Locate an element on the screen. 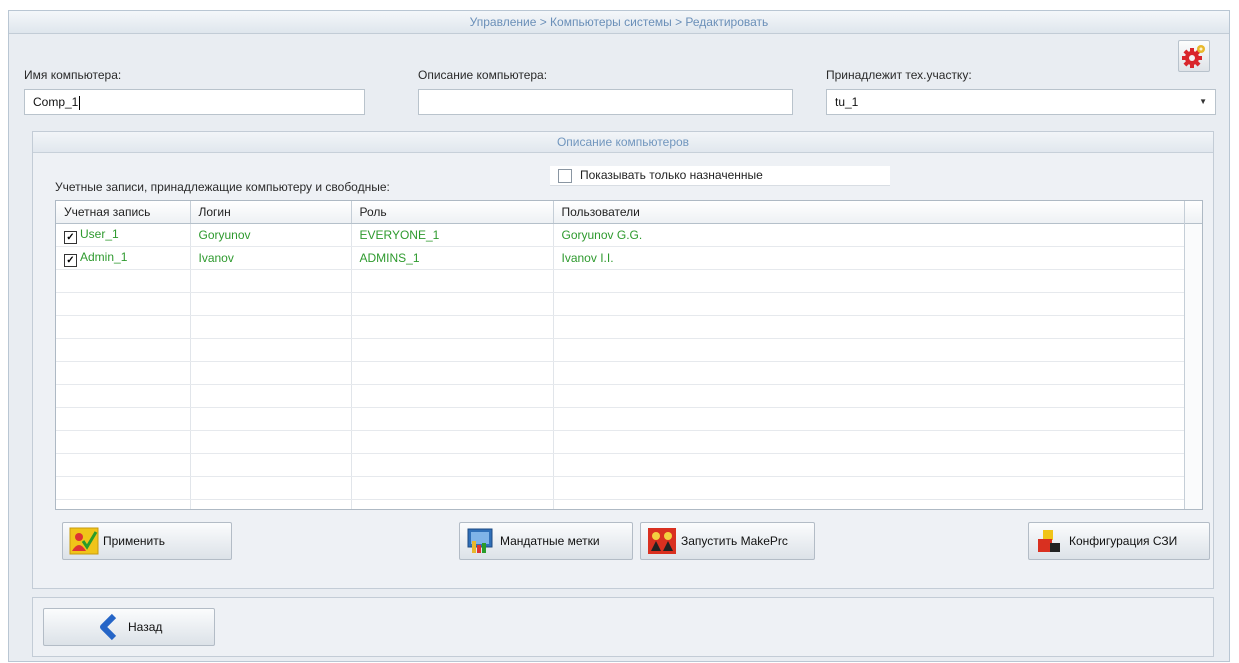  show-assigned-only-toggle: Показывать только назначенные is located at coordinates (720, 176).